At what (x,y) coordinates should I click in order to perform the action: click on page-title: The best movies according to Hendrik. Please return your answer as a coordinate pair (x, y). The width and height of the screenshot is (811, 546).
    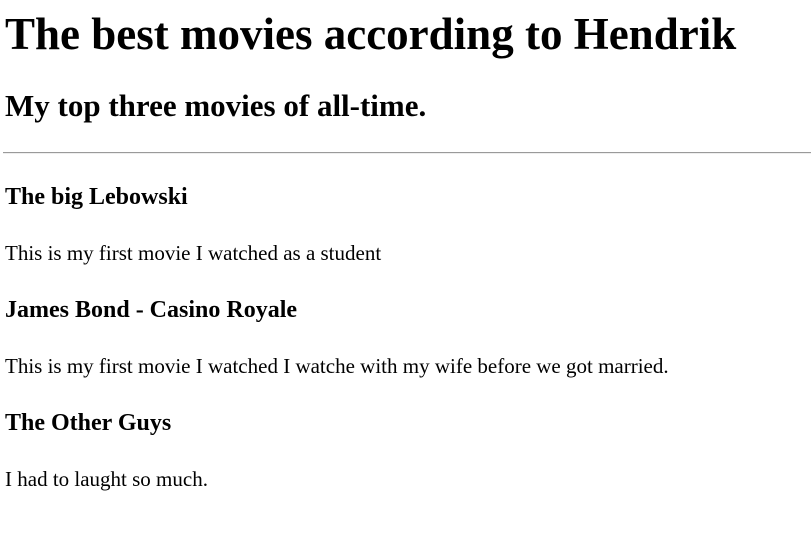
    Looking at the image, I should click on (371, 34).